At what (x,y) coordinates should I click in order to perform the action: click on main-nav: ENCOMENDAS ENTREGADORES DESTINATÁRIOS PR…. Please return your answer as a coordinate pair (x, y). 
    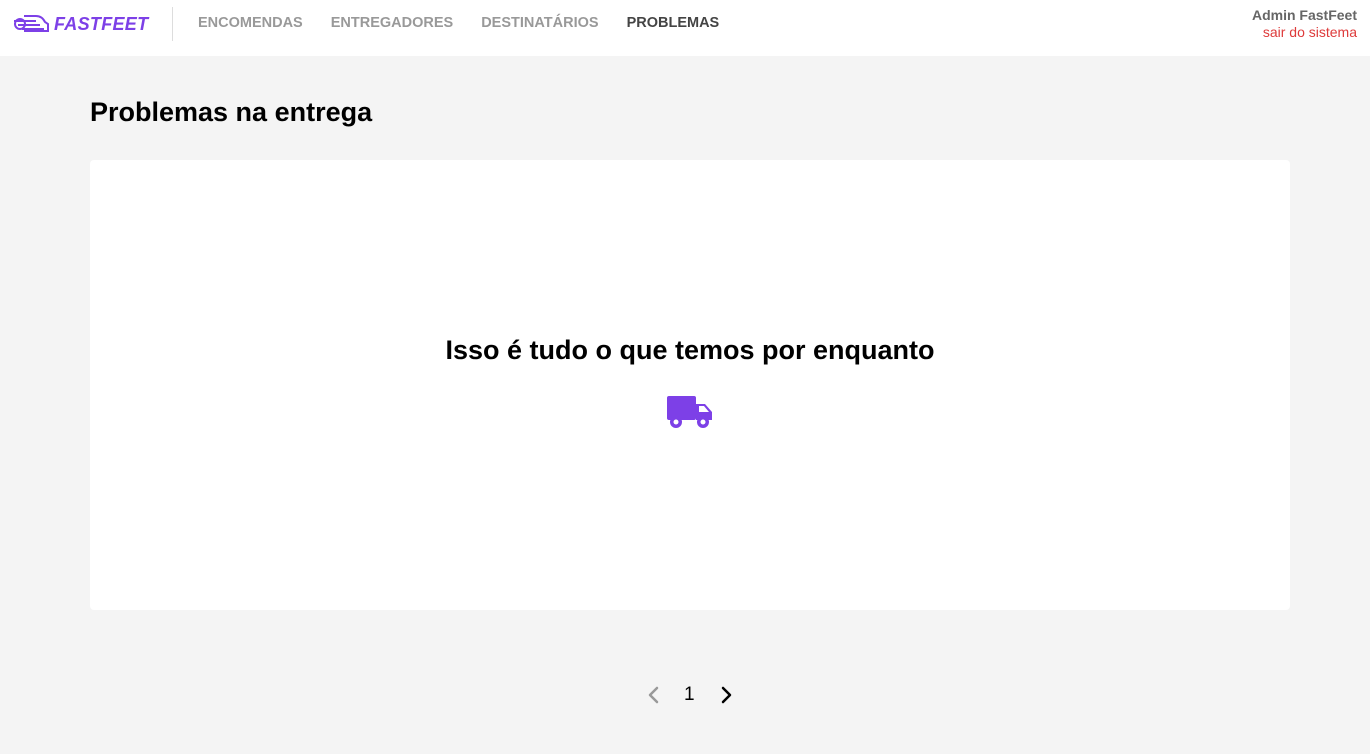
    Looking at the image, I should click on (472, 23).